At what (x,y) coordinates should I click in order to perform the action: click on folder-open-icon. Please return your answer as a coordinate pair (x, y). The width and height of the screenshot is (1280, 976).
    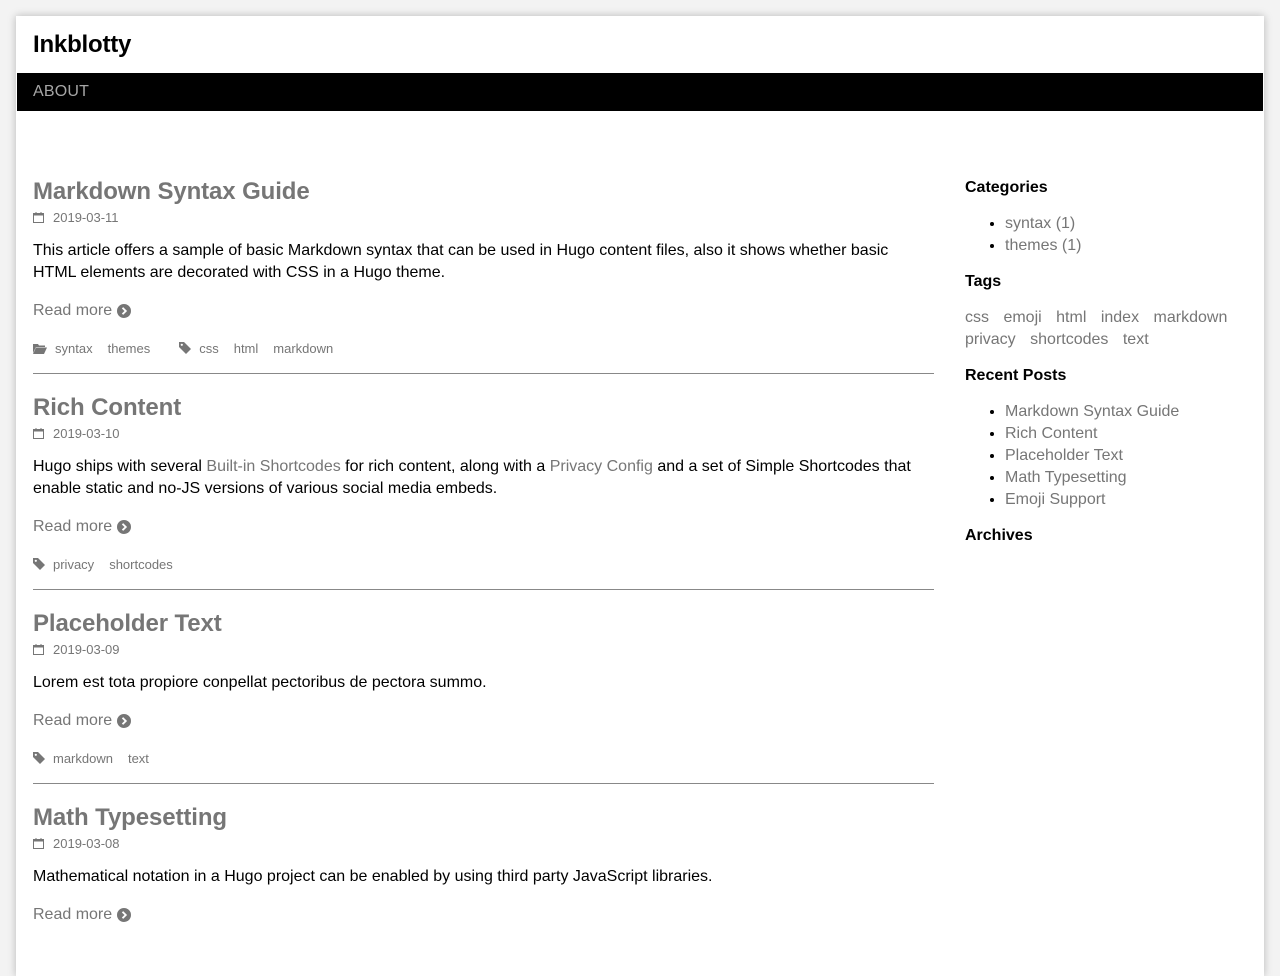
    Looking at the image, I should click on (40, 348).